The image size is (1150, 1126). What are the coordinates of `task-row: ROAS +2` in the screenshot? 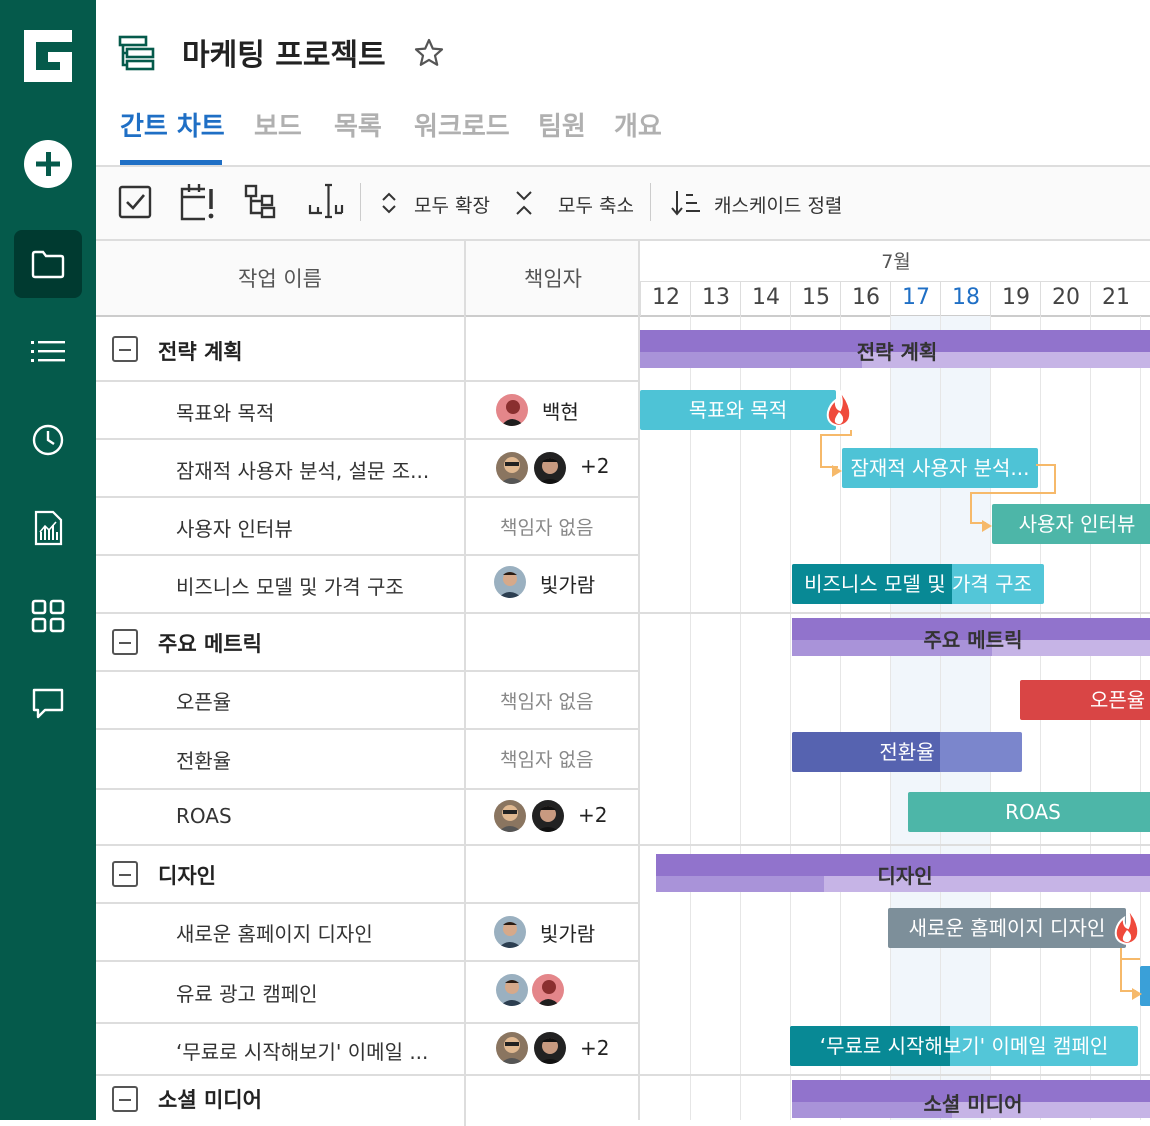 It's located at (367, 818).